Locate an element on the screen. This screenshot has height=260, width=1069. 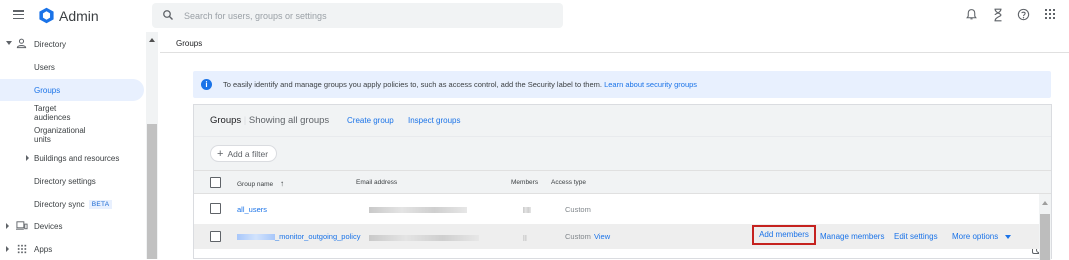
notifications-bell-icon is located at coordinates (971, 14).